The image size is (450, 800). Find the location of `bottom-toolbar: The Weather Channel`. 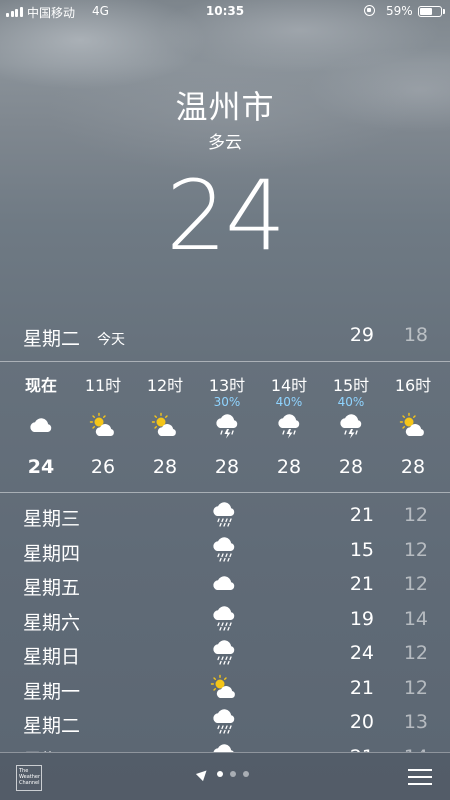

bottom-toolbar: The Weather Channel is located at coordinates (225, 776).